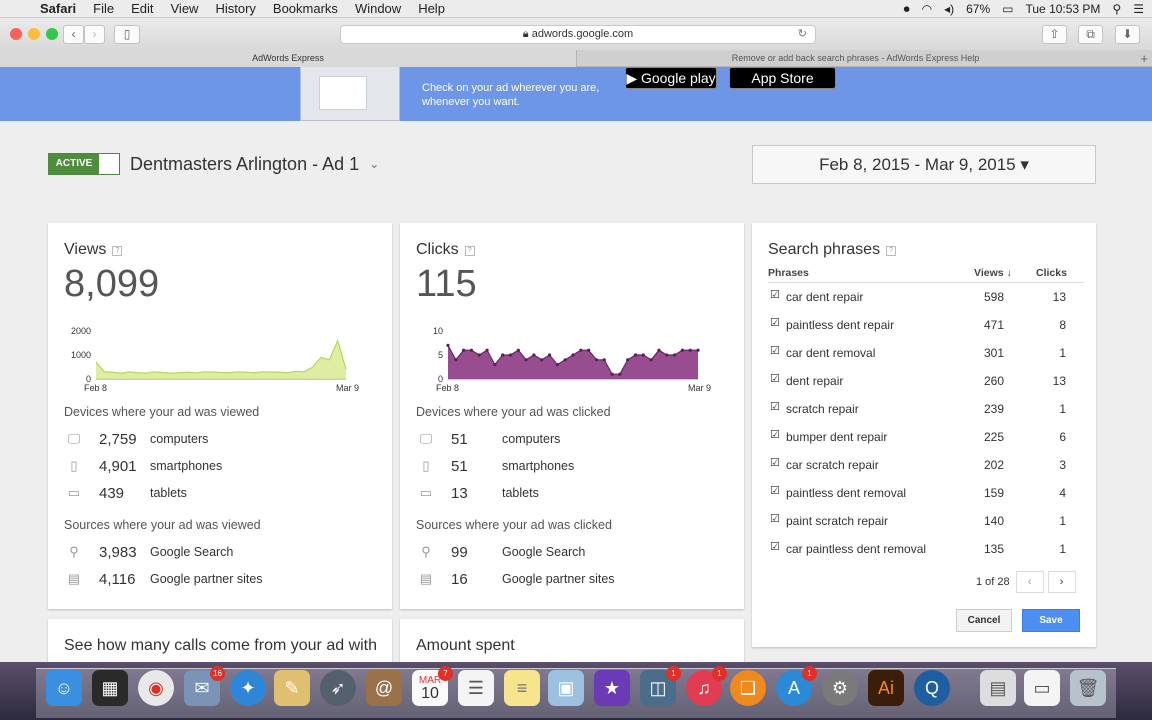 This screenshot has width=1152, height=720. What do you see at coordinates (566, 688) in the screenshot?
I see `photos-icon: ▣` at bounding box center [566, 688].